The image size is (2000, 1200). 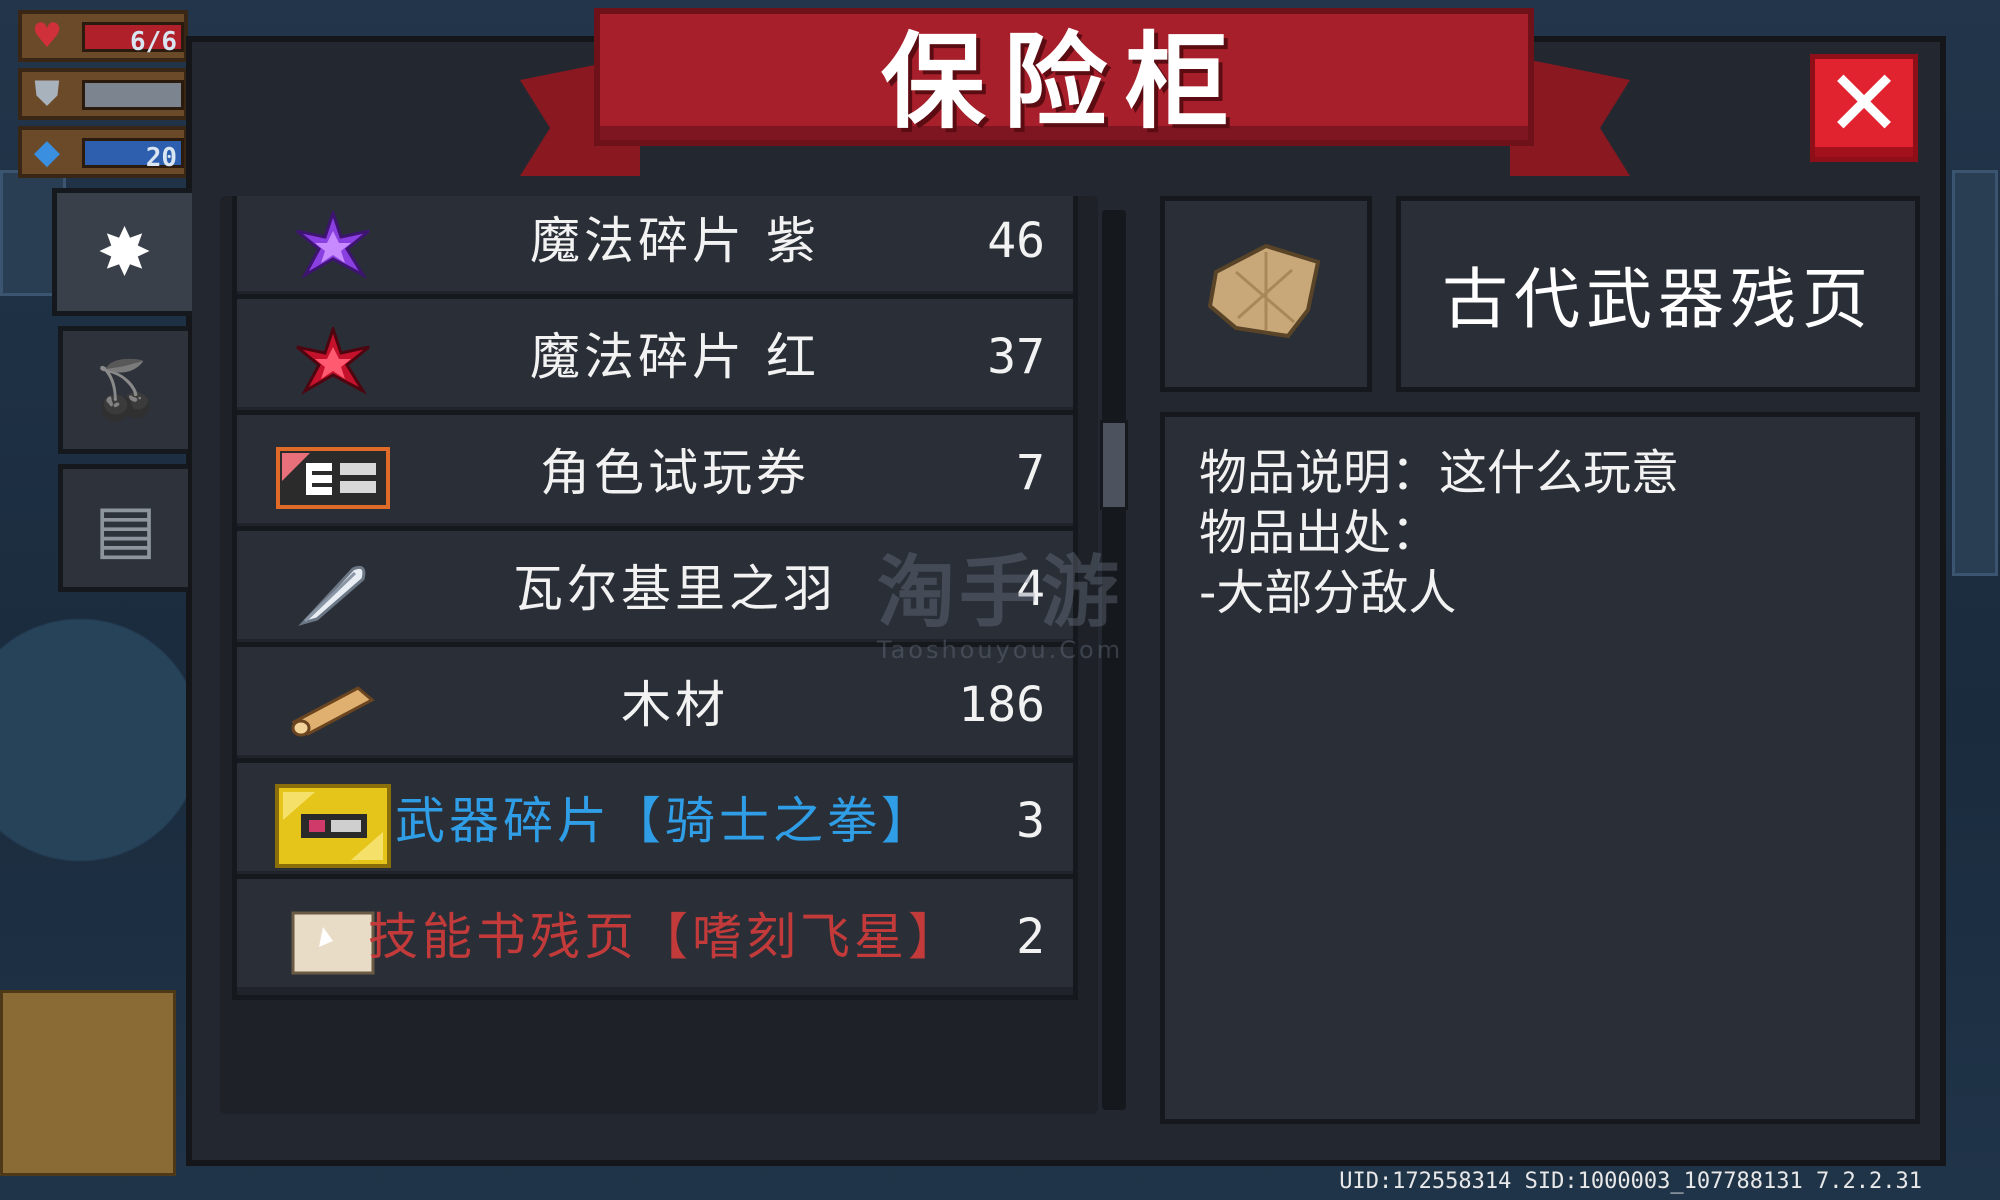 What do you see at coordinates (1001, 705) in the screenshot?
I see `item-count: 186` at bounding box center [1001, 705].